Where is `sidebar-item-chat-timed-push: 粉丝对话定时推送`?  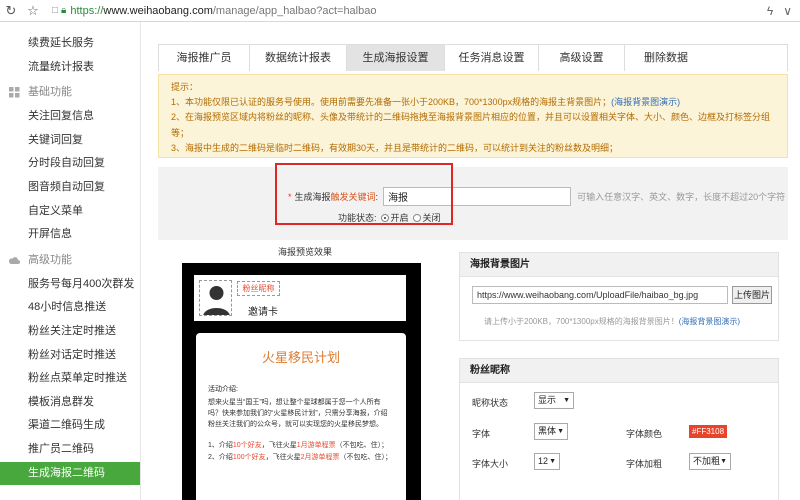 sidebar-item-chat-timed-push: 粉丝对话定时推送 is located at coordinates (70, 356).